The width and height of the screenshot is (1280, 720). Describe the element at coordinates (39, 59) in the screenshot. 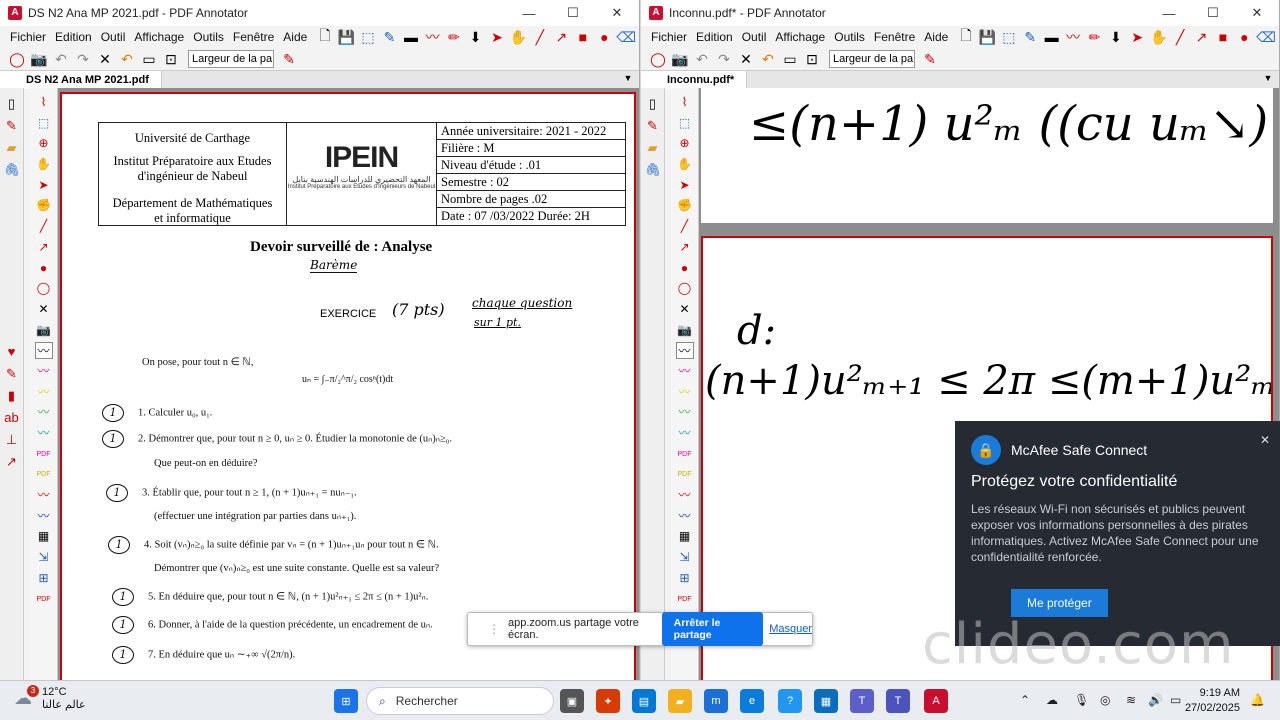

I see `camera-icon: 📷` at that location.